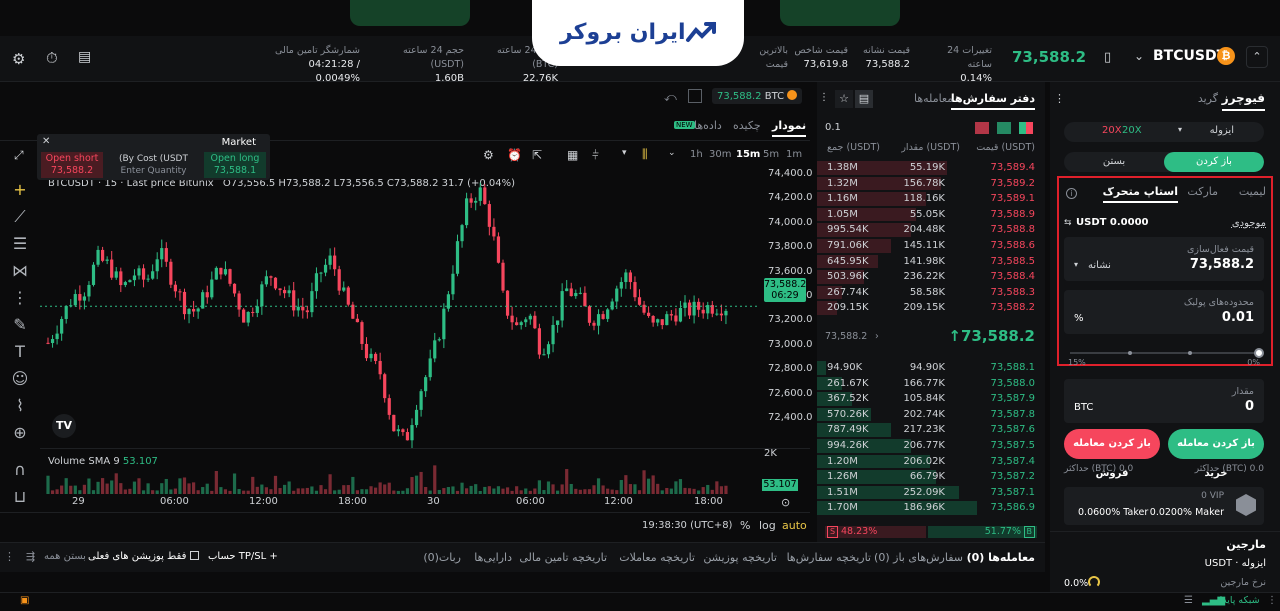 The image size is (1280, 611). I want to click on interval-30m: 30m, so click(720, 154).